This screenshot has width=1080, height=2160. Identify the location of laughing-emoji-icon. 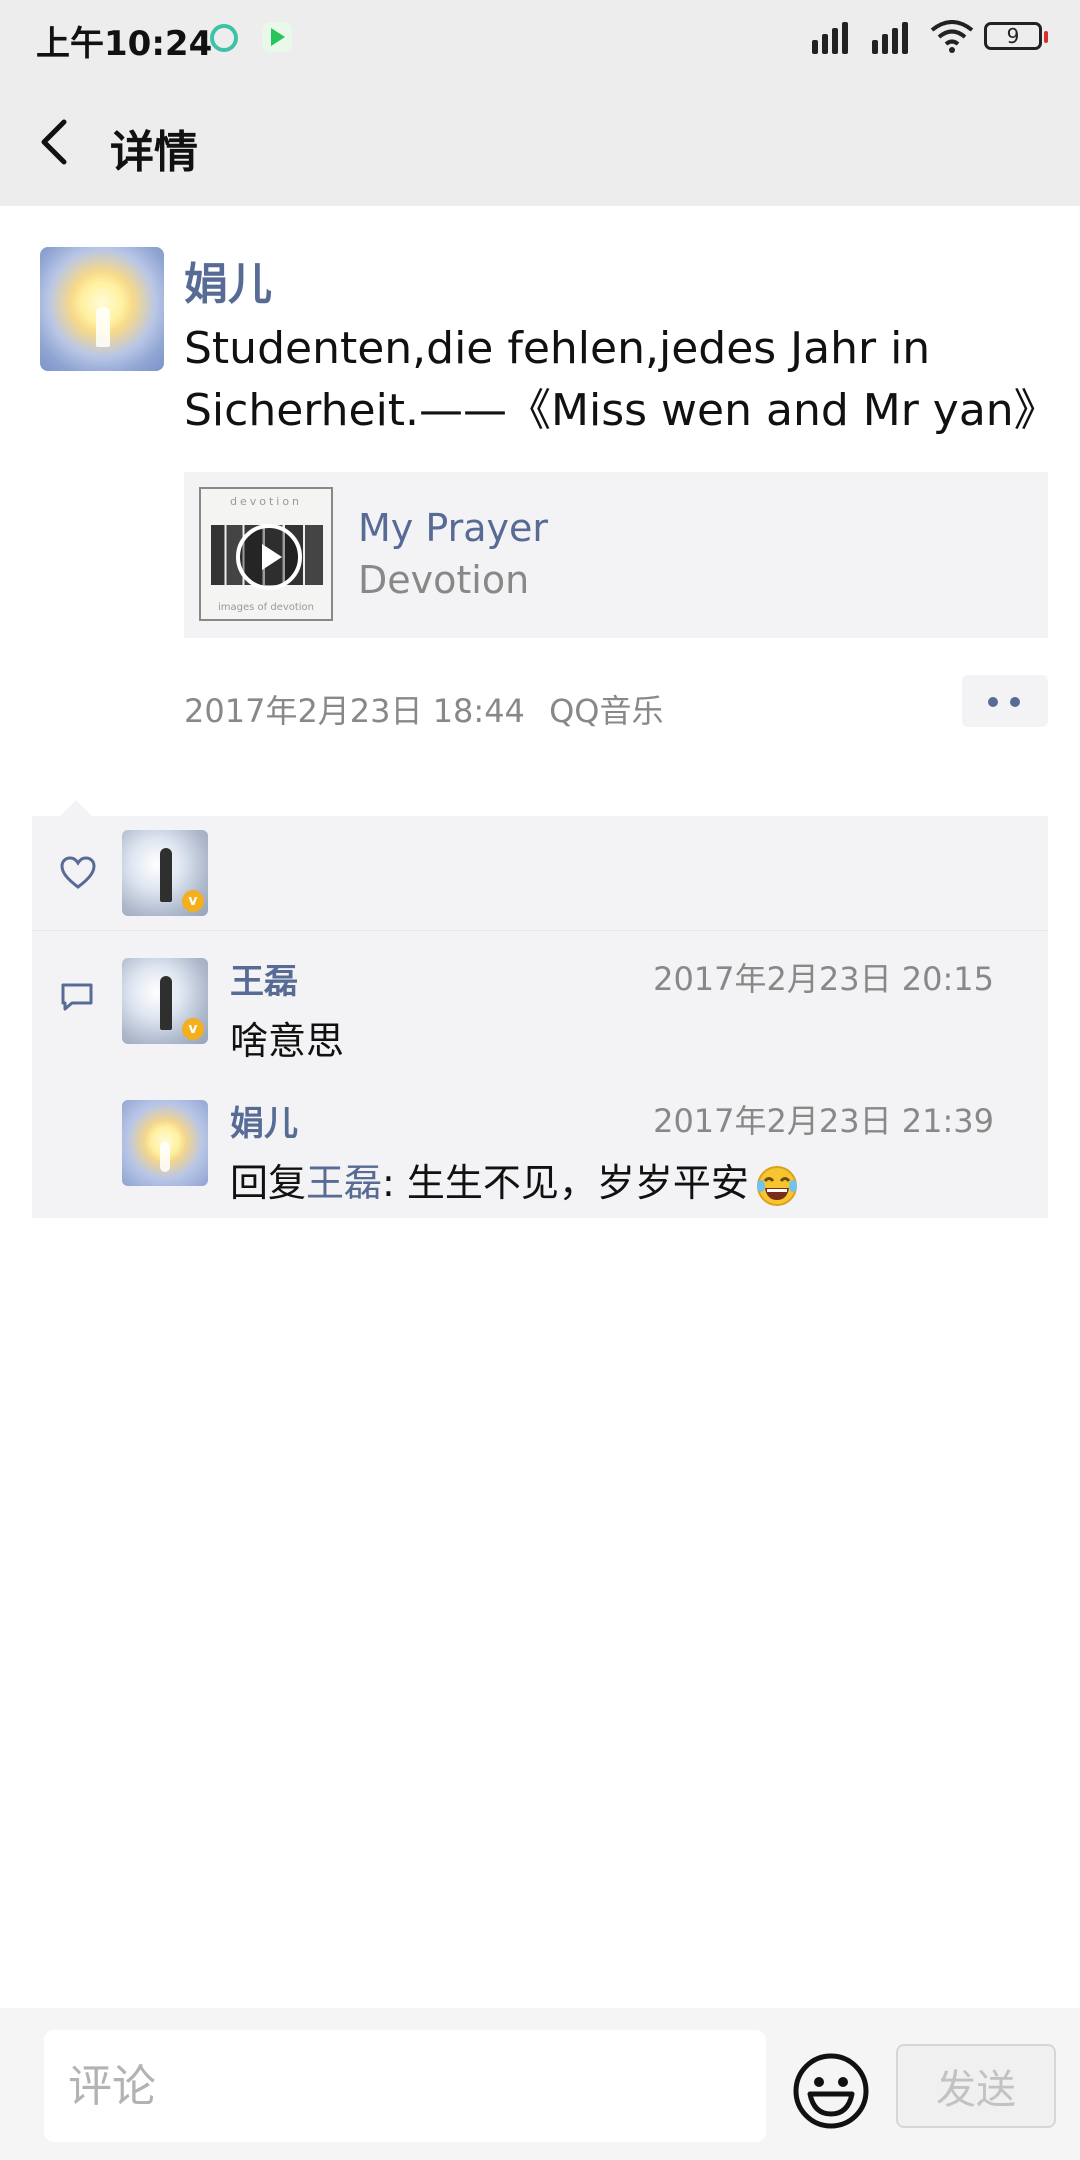
(776, 1185).